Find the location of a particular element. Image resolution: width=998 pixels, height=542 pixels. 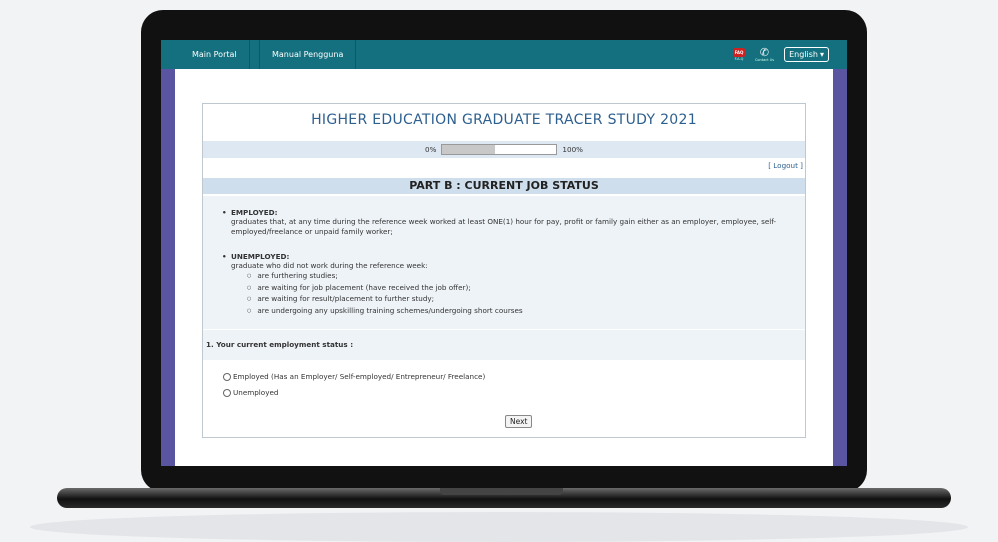

faq-label: F.A.Q is located at coordinates (739, 59).